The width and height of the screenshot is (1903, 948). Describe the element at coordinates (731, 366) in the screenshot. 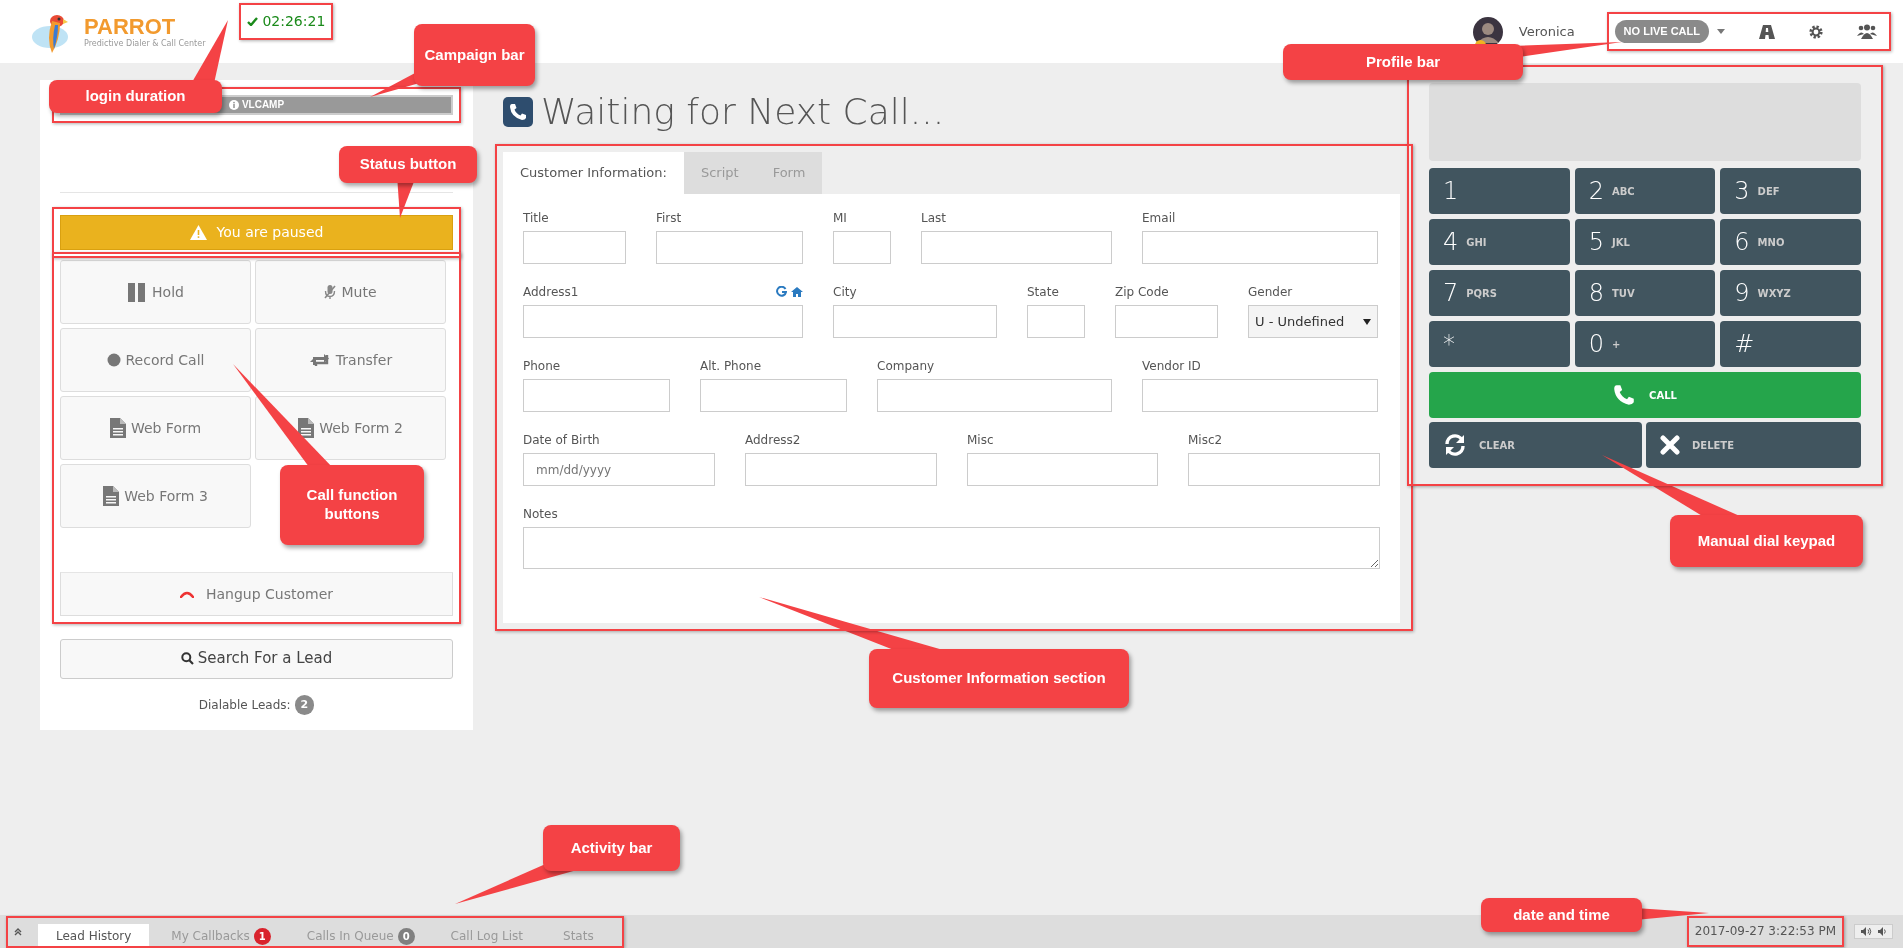

I see `field-label: Alt. Phone` at that location.